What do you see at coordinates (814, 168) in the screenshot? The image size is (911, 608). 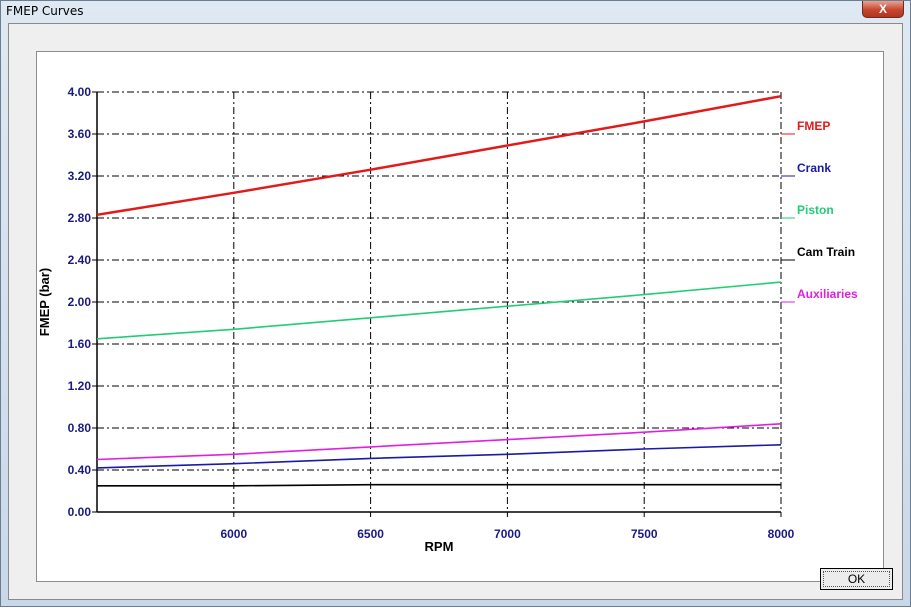 I see `legend-label: Crank` at bounding box center [814, 168].